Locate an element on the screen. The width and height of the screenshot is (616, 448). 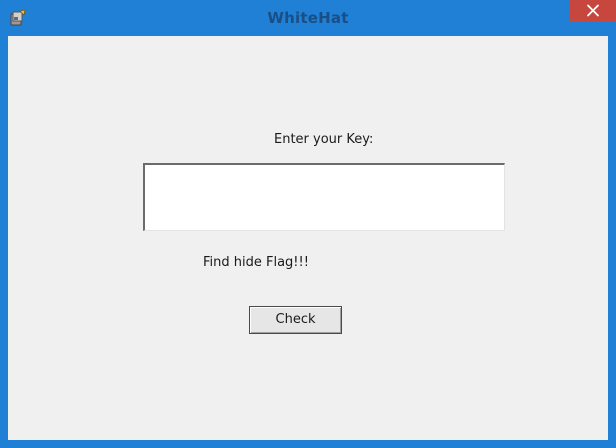
window-title: WhiteHat is located at coordinates (308, 18).